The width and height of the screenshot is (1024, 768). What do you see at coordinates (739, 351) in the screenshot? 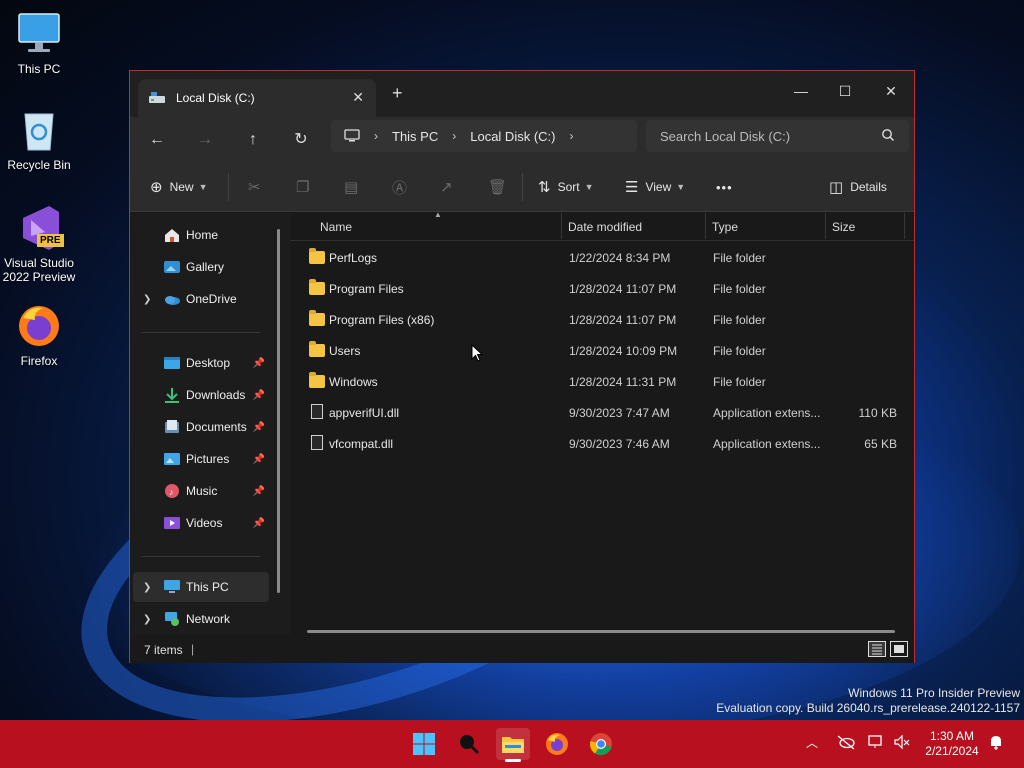
I see `file-type: File folder` at bounding box center [739, 351].